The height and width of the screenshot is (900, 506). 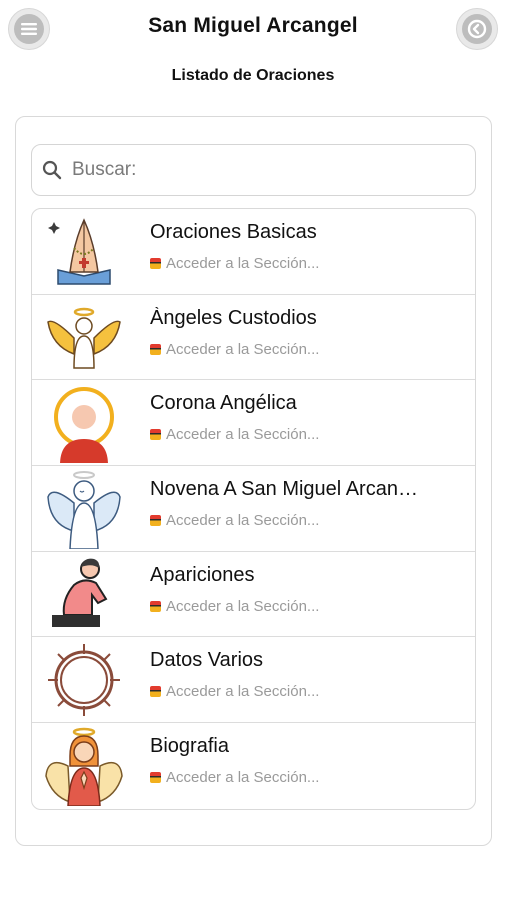 I want to click on item-title: Oraciones Basicas, so click(x=233, y=232).